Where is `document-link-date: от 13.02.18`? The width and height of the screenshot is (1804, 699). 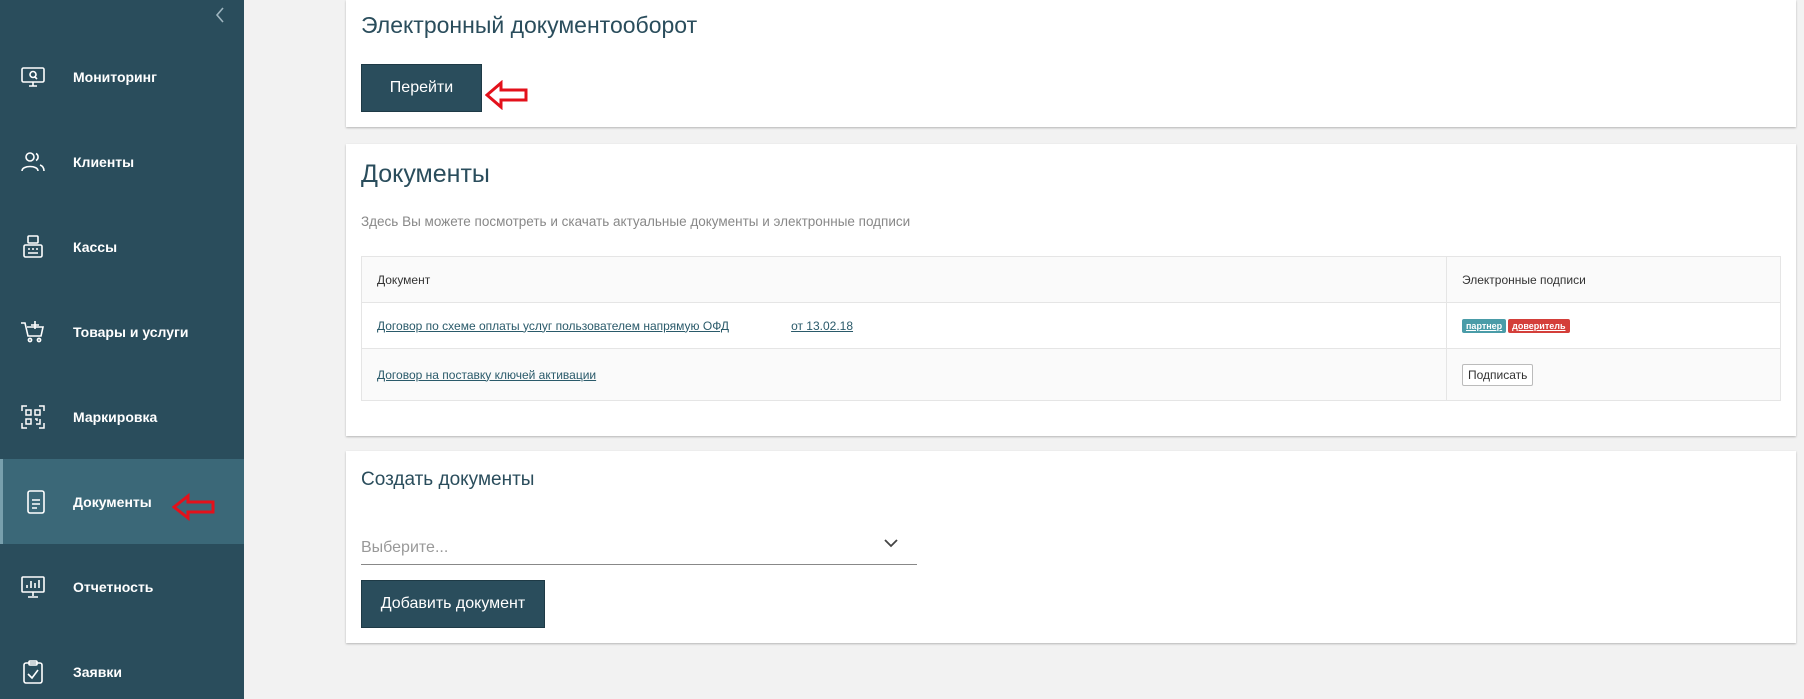 document-link-date: от 13.02.18 is located at coordinates (822, 325).